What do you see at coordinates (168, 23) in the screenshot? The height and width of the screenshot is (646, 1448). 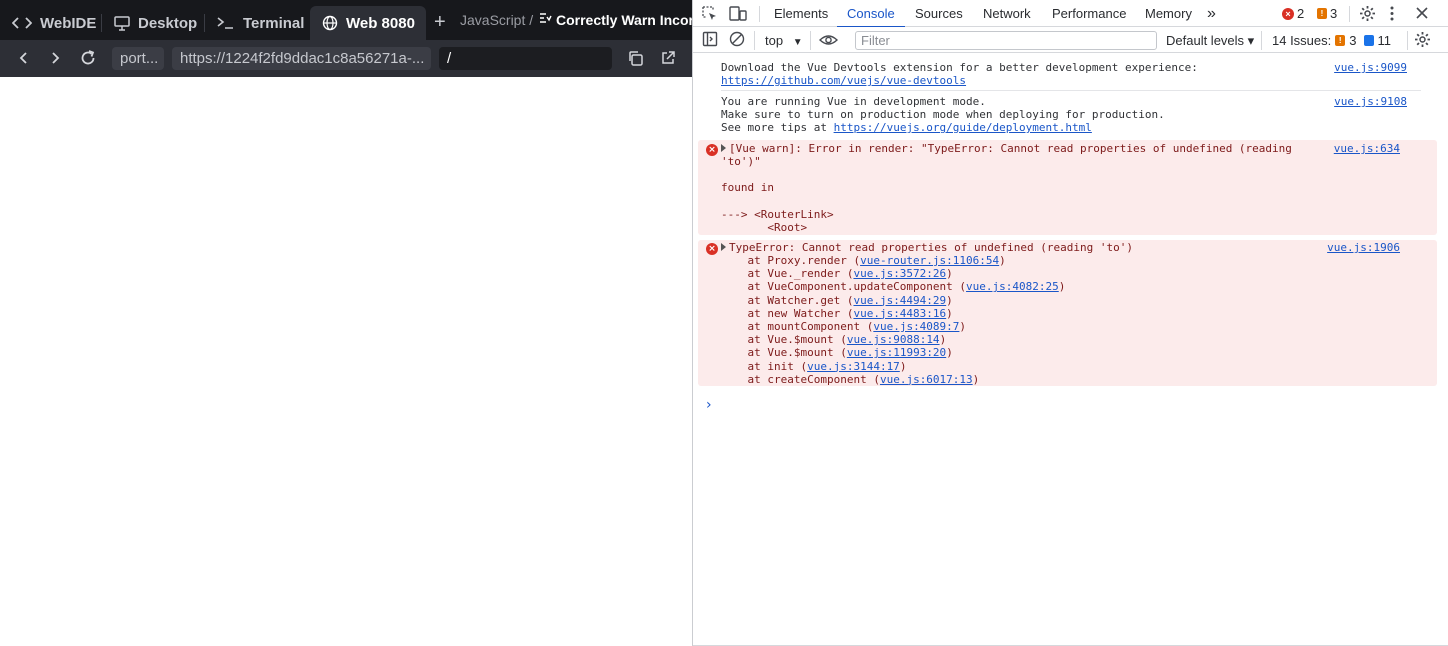 I see `tab-label: Desktop` at bounding box center [168, 23].